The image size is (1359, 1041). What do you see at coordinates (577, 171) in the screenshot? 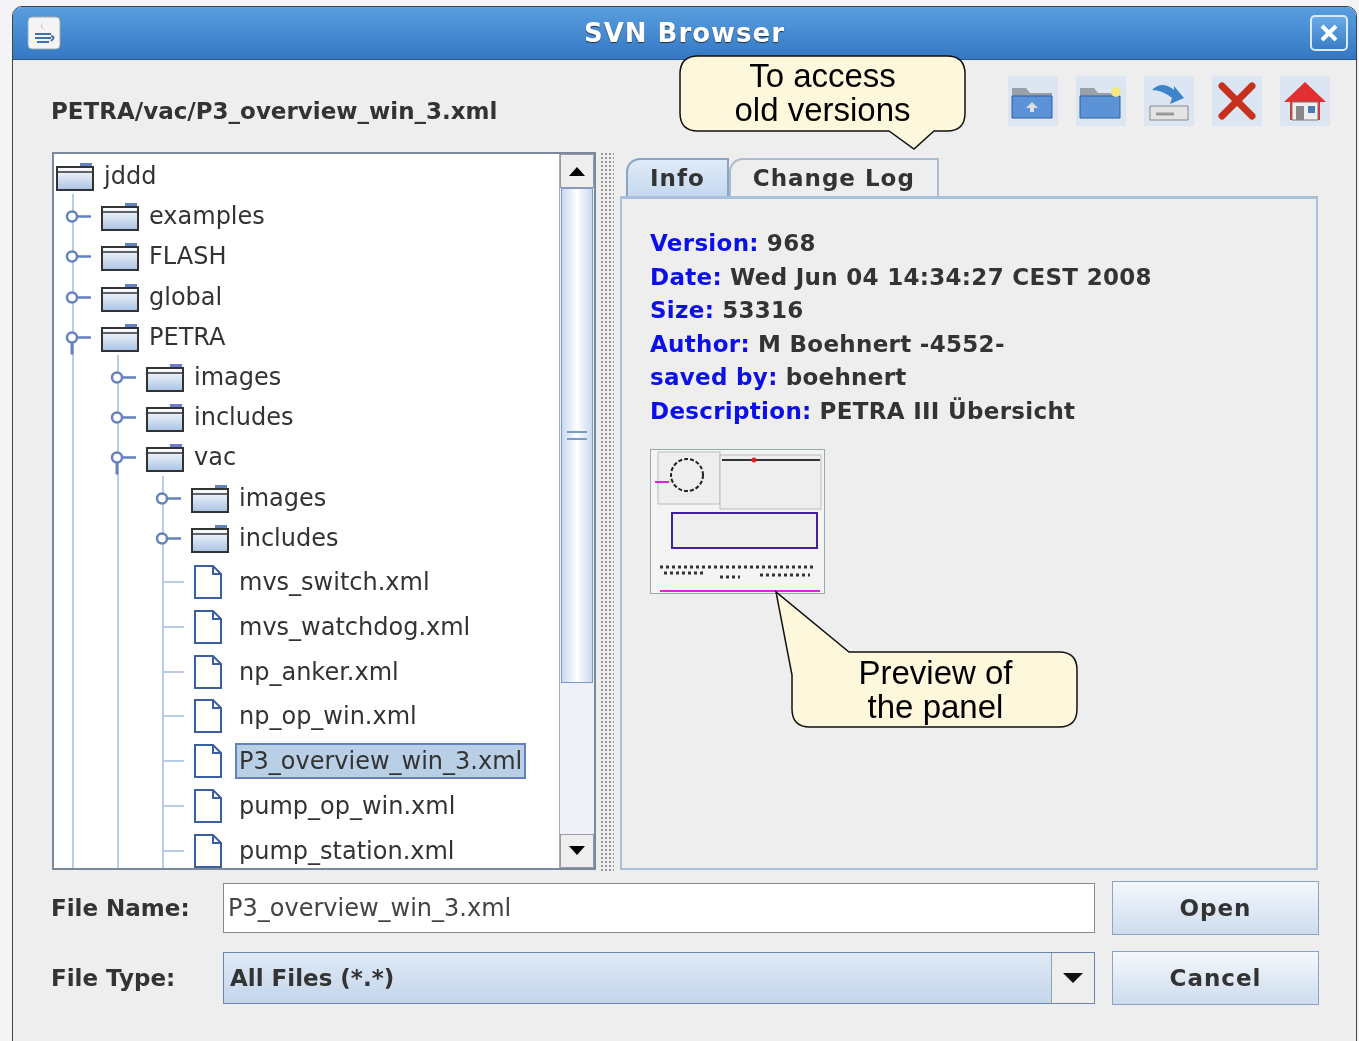
I see `scroll-up-icon` at bounding box center [577, 171].